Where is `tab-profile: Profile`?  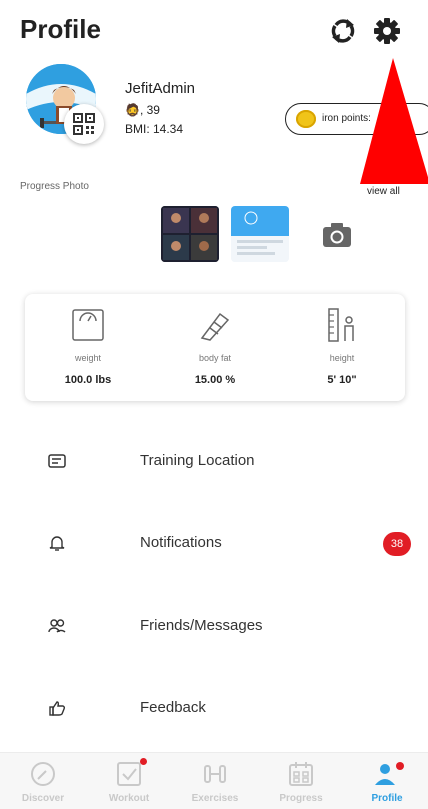
tab-profile: Profile is located at coordinates (386, 781).